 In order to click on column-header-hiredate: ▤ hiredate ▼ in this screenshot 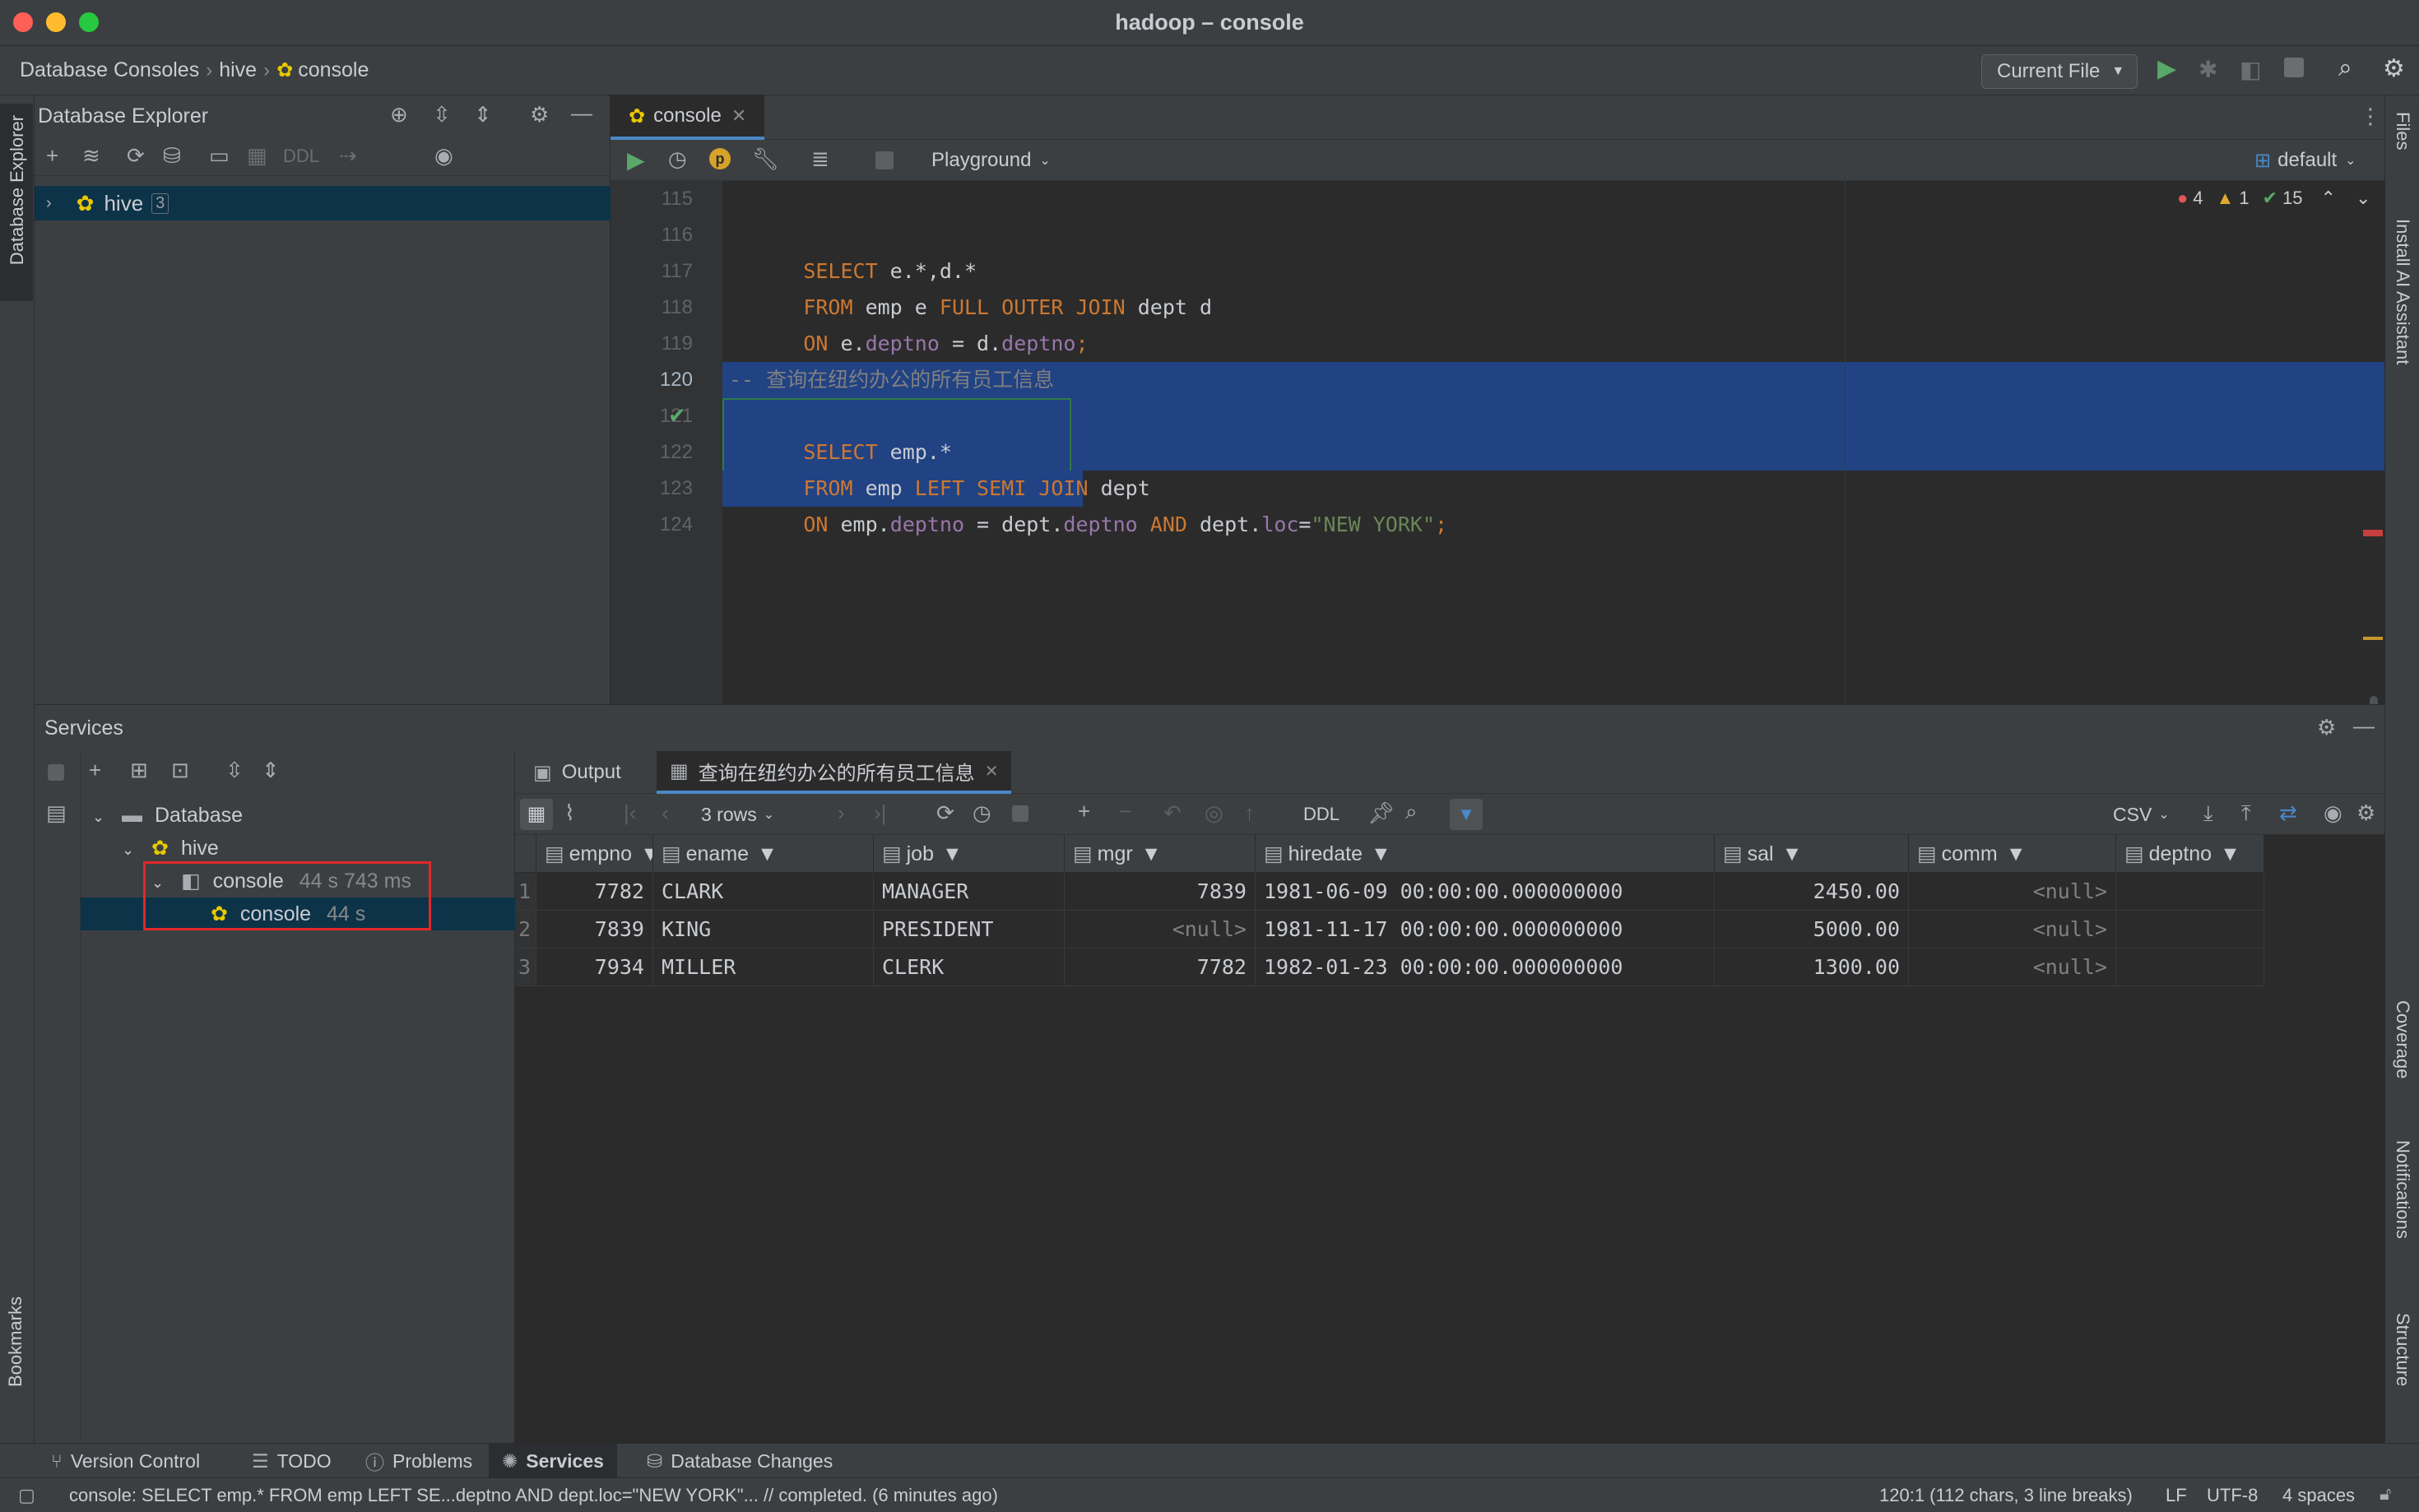, I will do `click(1485, 854)`.